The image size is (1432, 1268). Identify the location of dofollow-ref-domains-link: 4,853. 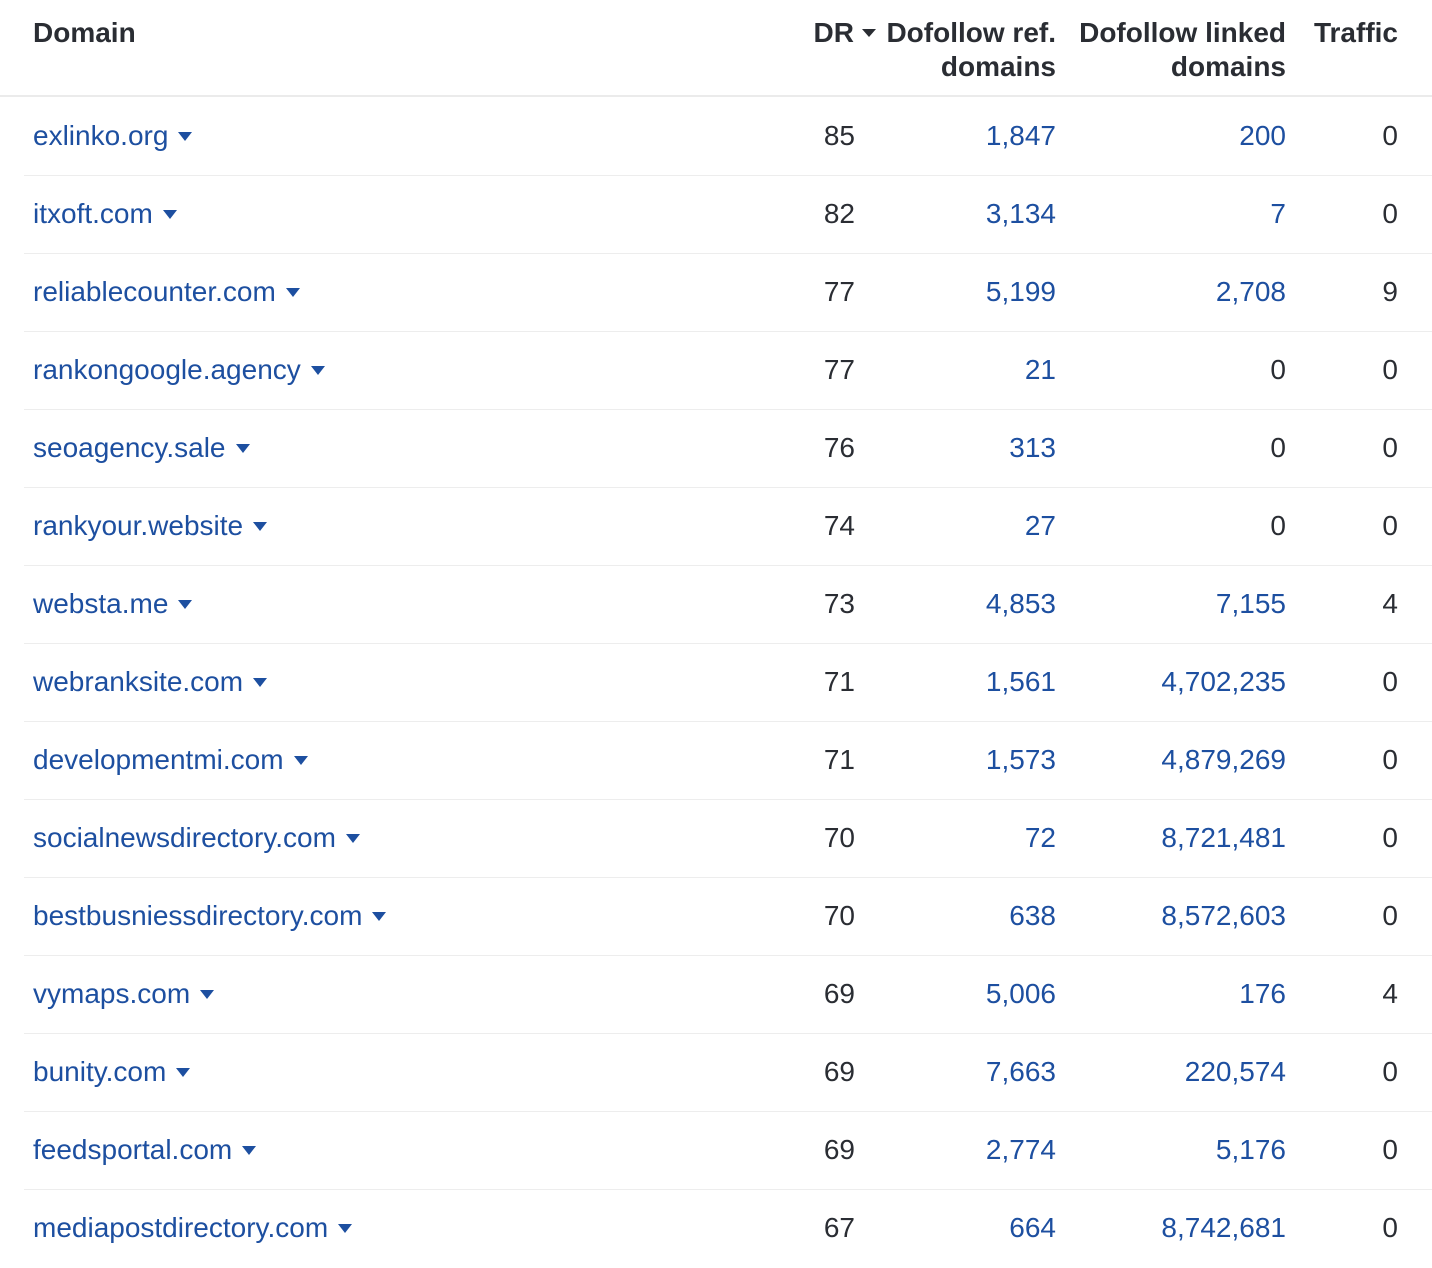
(1021, 603).